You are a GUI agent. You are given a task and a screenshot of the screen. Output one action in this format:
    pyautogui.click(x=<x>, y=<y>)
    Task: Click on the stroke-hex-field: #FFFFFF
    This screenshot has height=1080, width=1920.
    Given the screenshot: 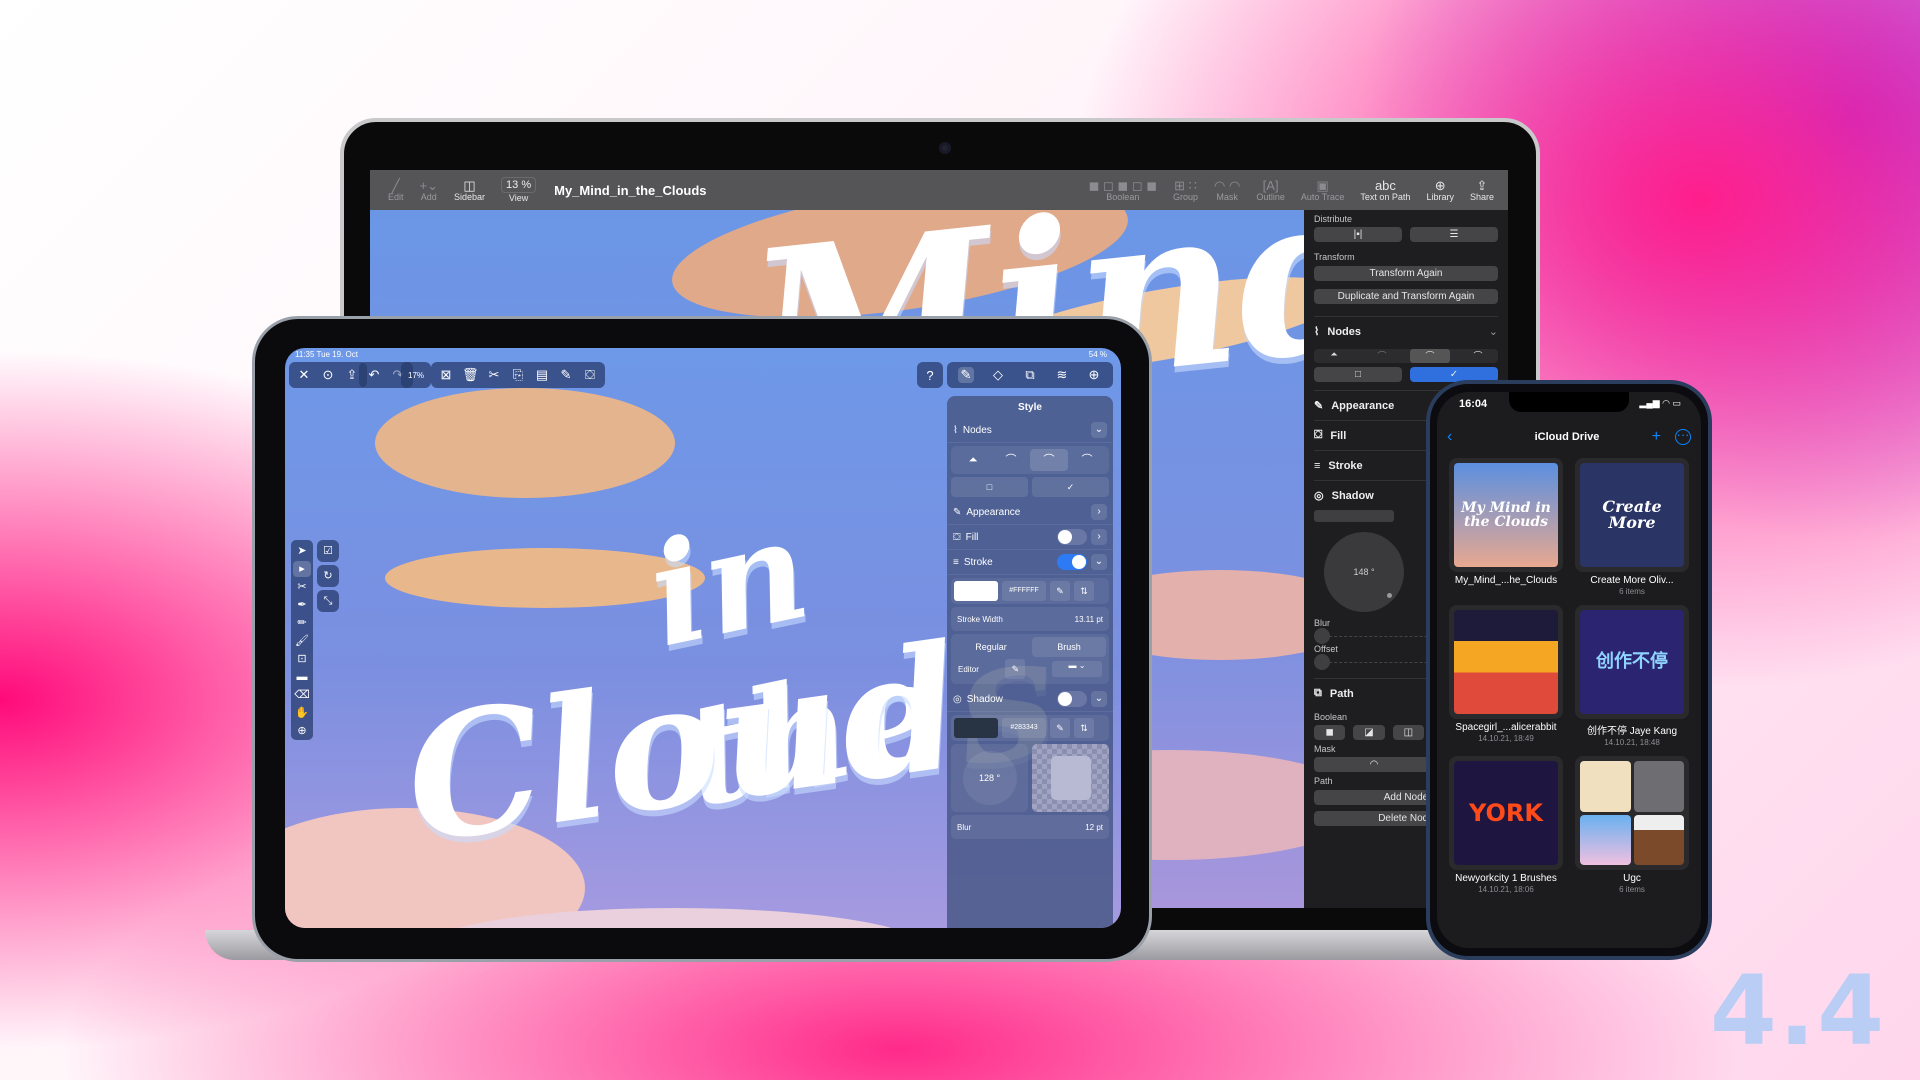 What is the action you would take?
    pyautogui.click(x=1024, y=591)
    